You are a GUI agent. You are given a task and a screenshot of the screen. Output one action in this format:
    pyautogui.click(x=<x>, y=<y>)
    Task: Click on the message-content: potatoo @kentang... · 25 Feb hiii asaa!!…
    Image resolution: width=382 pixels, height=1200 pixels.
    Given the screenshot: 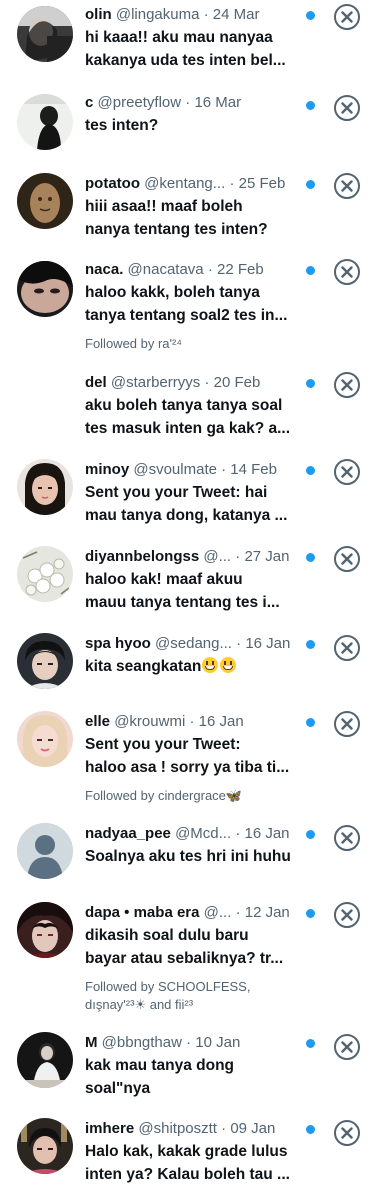 What is the action you would take?
    pyautogui.click(x=197, y=207)
    